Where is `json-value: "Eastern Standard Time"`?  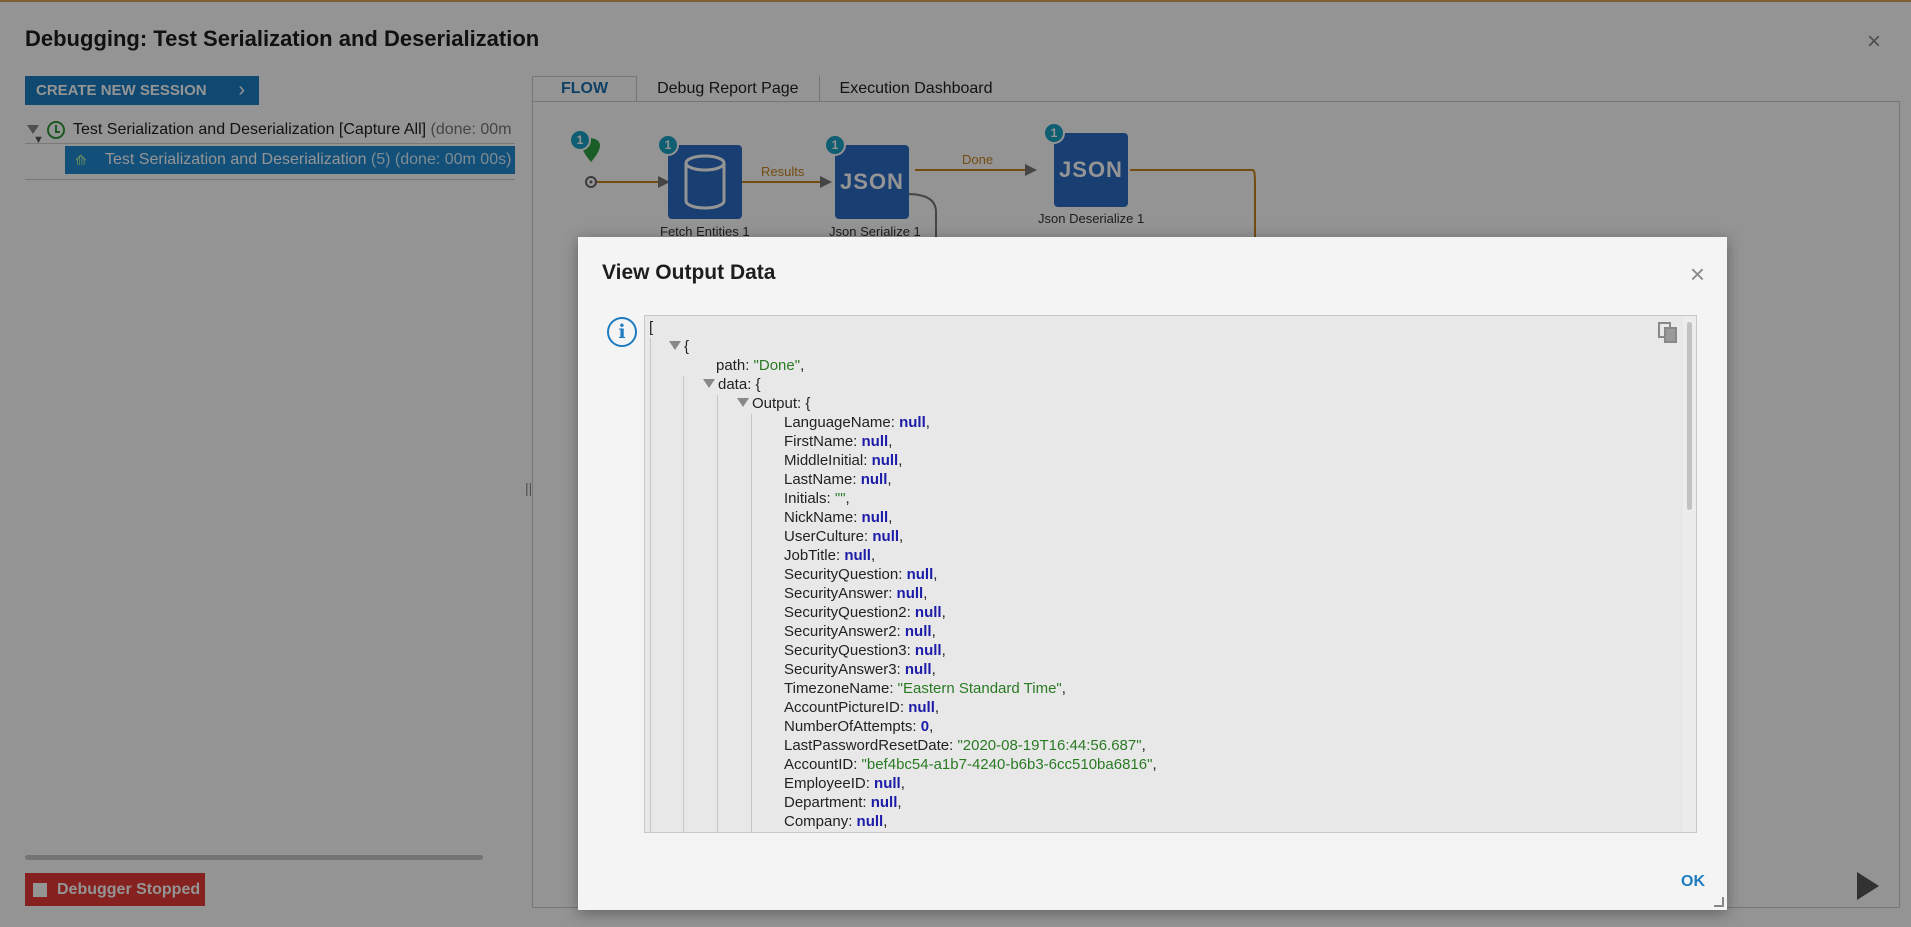
json-value: "Eastern Standard Time" is located at coordinates (979, 688).